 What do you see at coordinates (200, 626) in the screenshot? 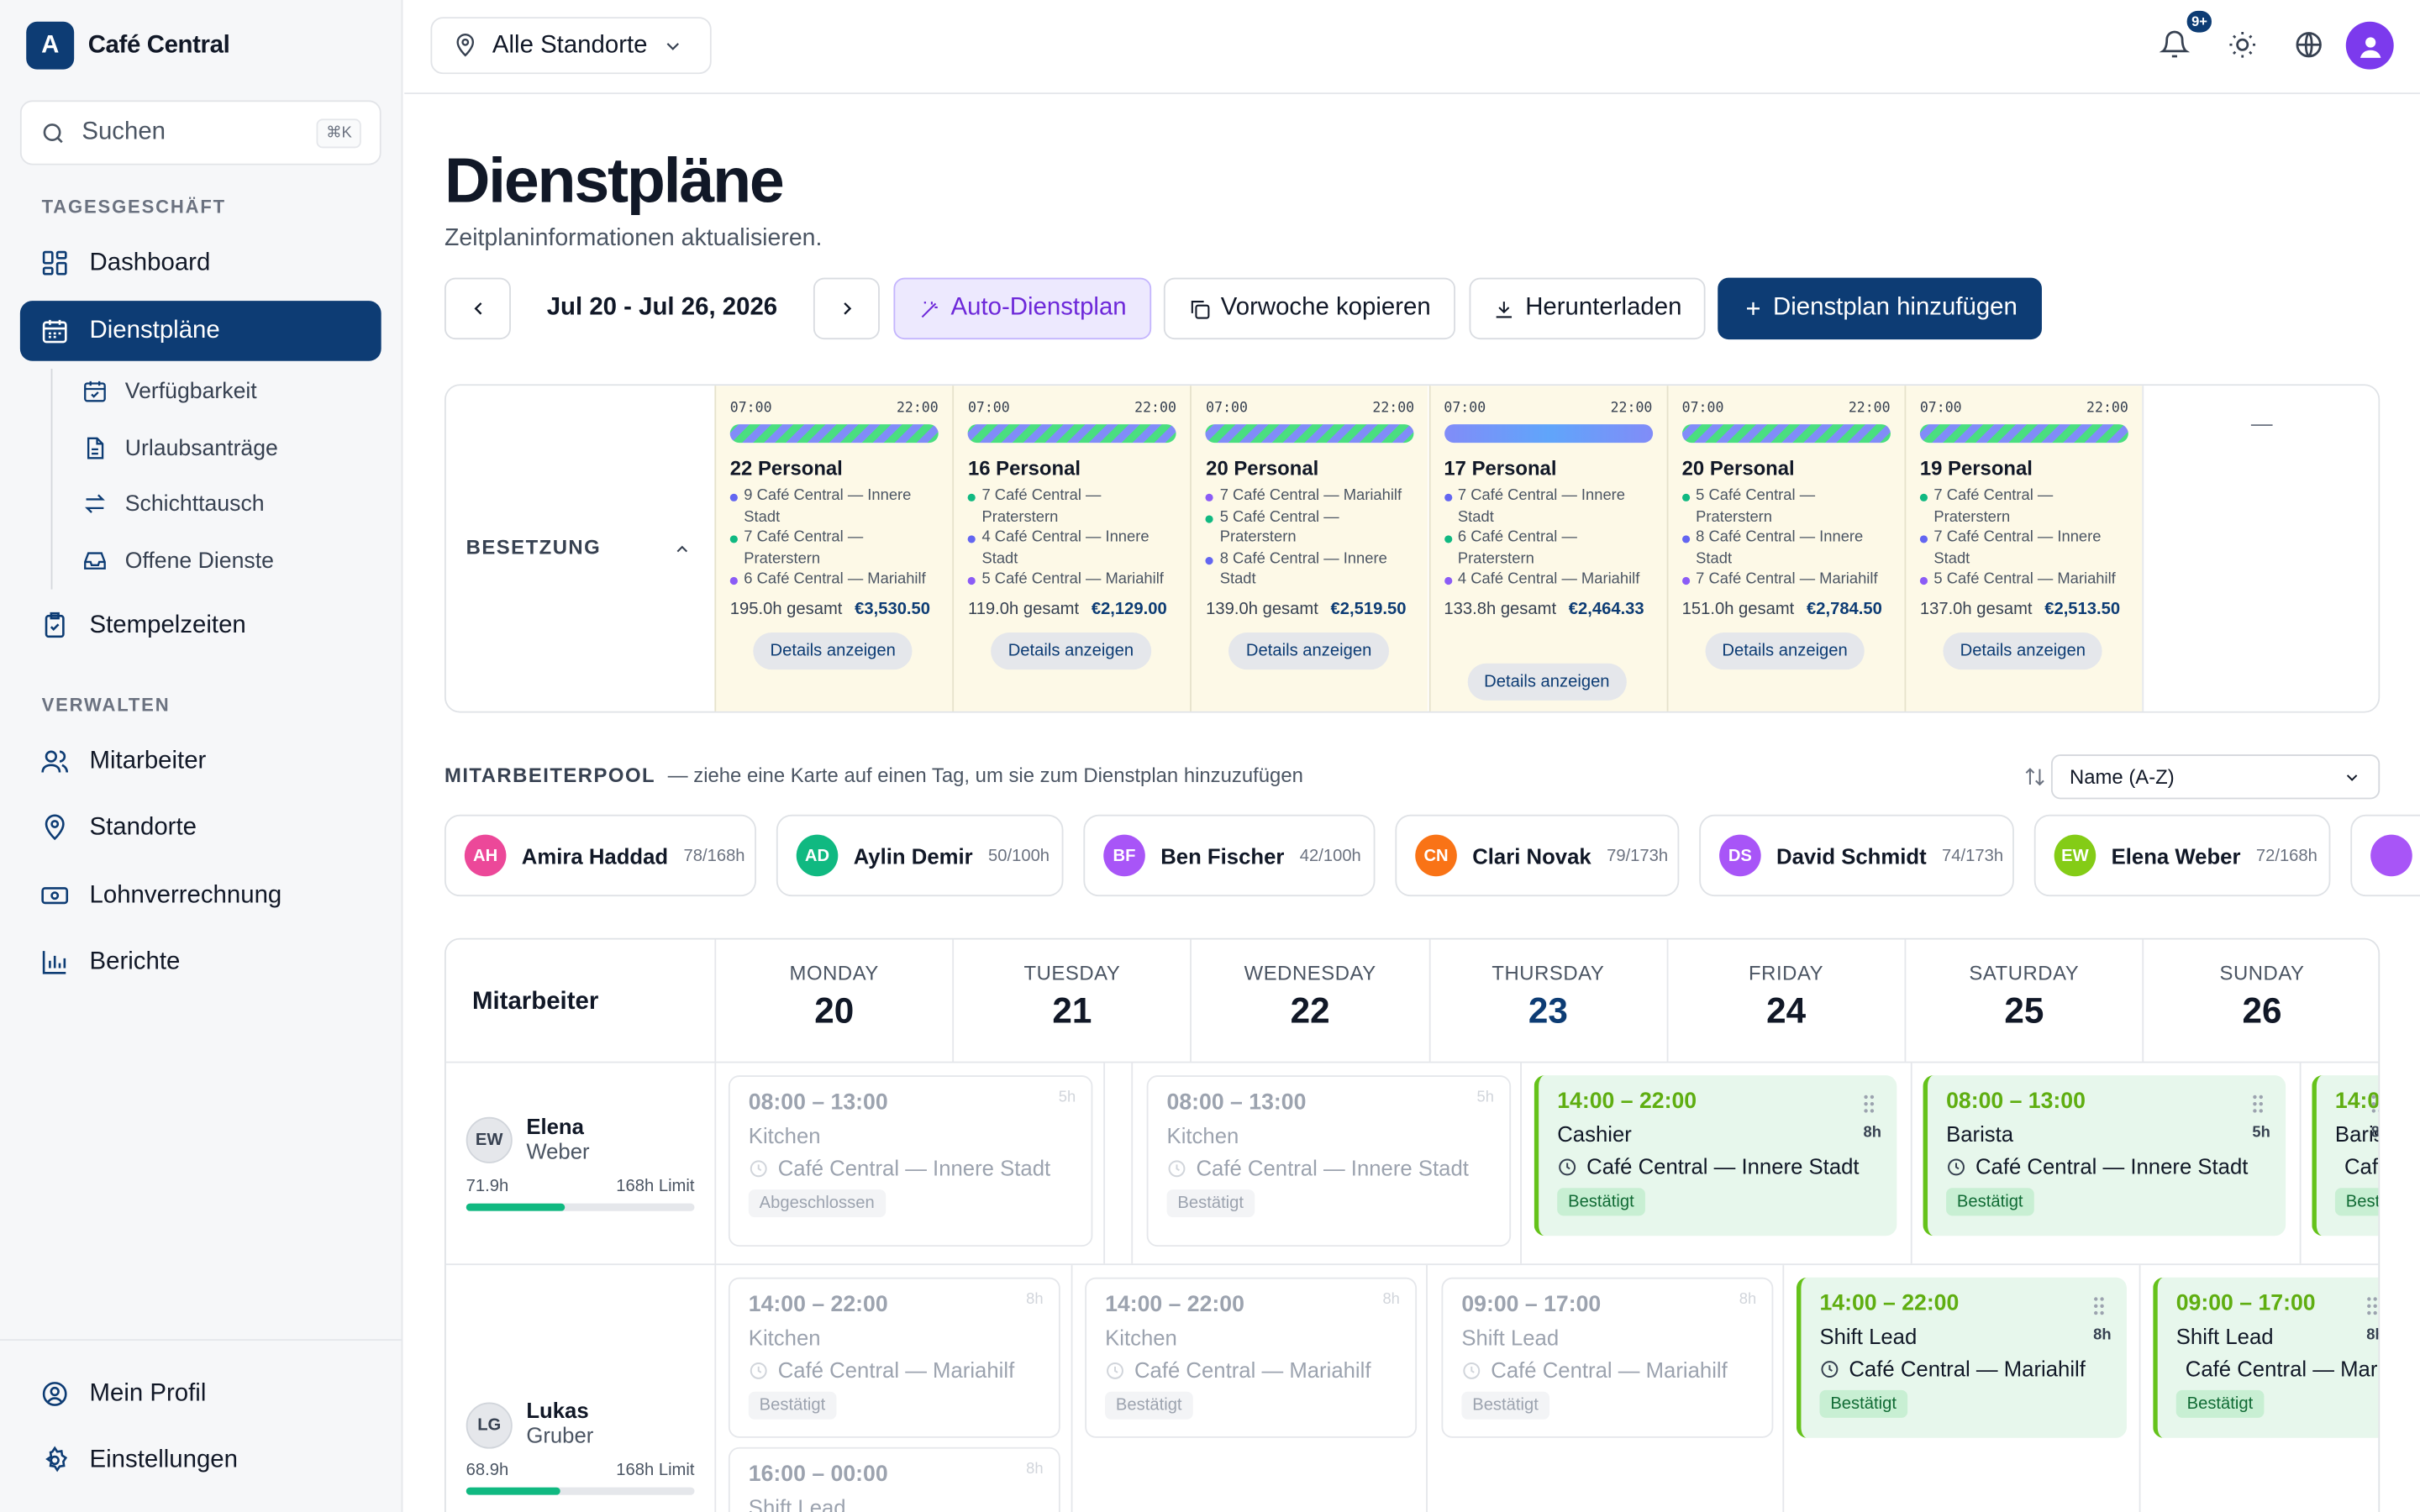
I see `sidebar-item-timeclock: Stempelzeiten` at bounding box center [200, 626].